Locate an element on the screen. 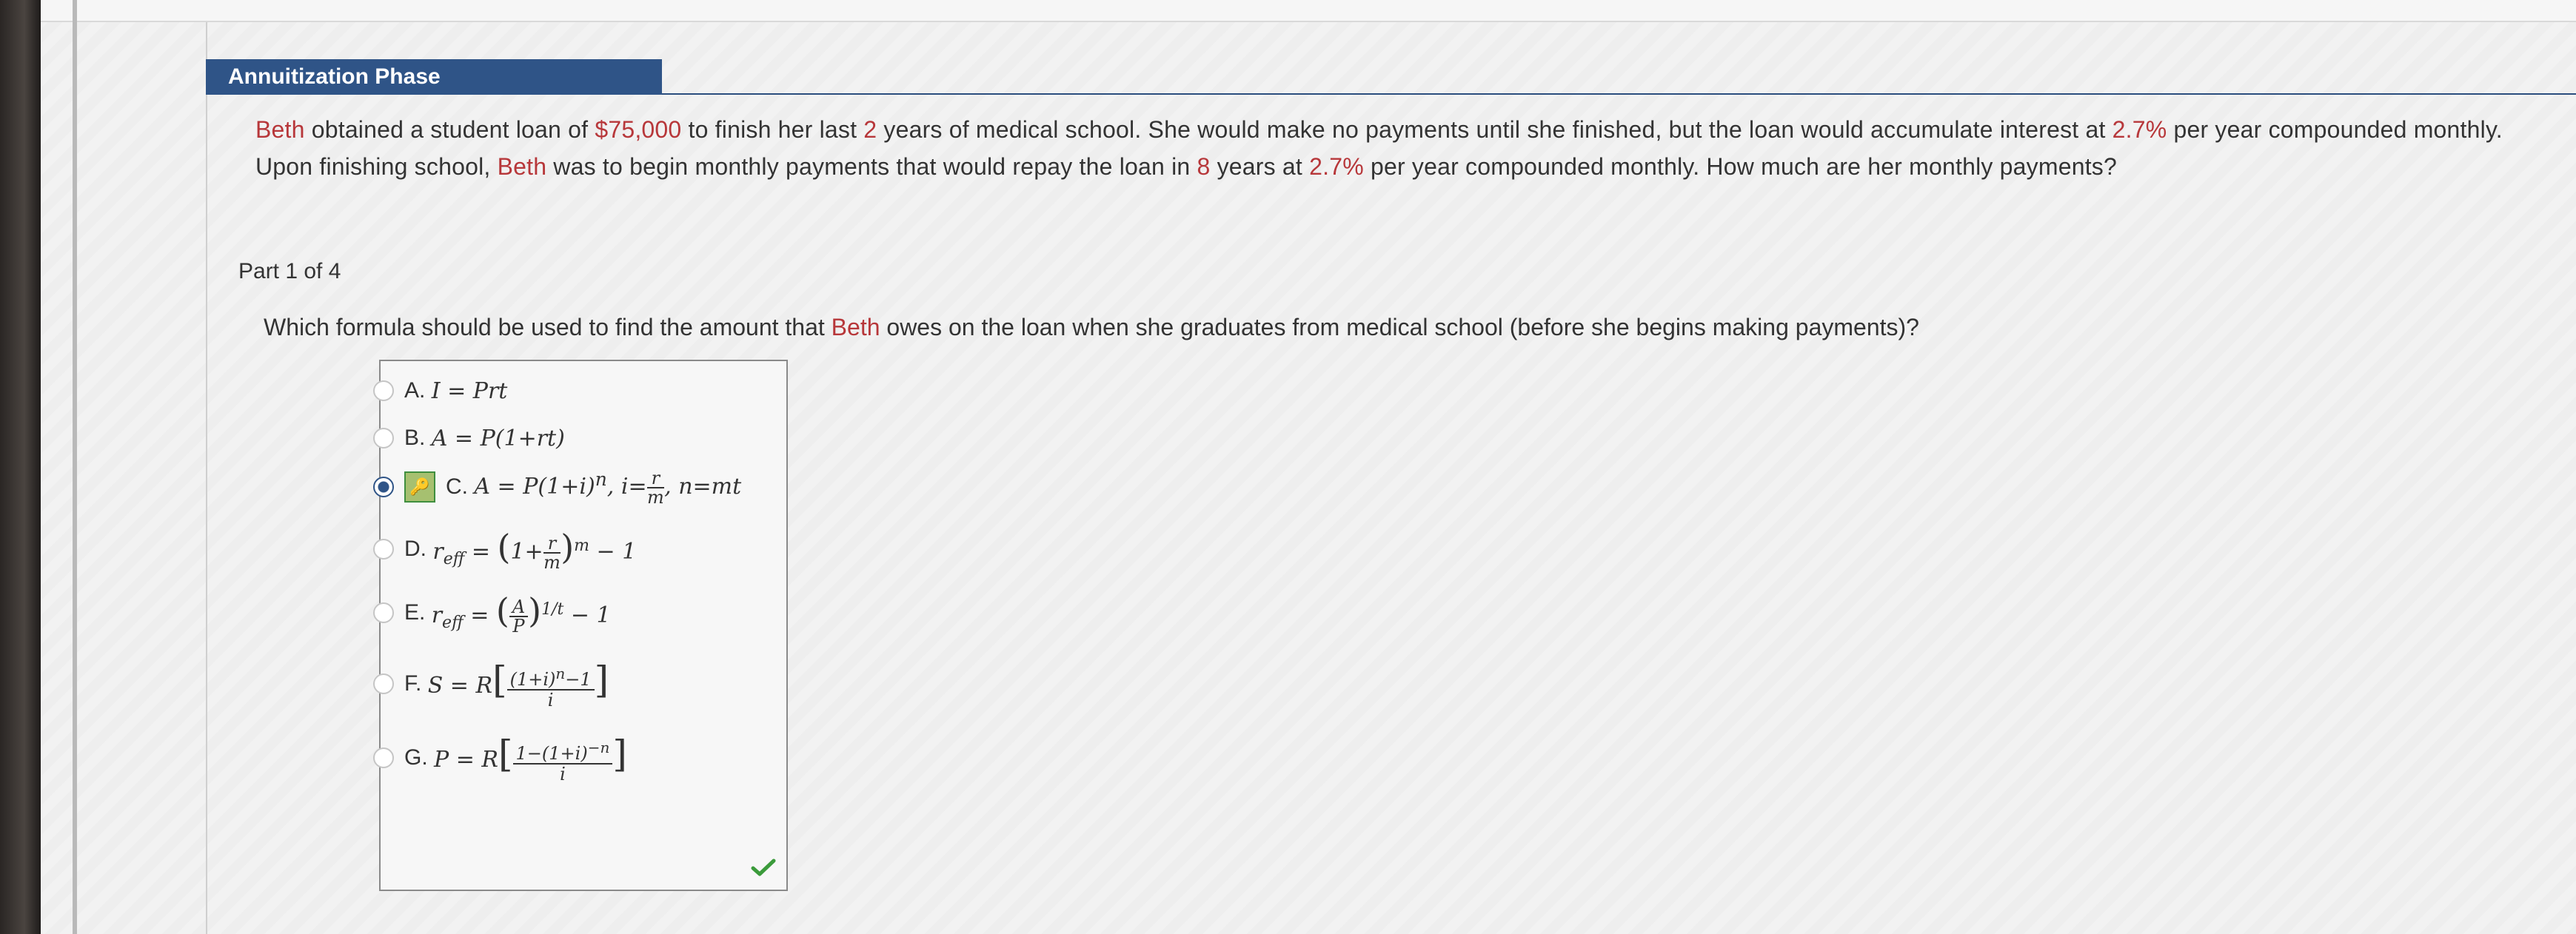  formula-e: reff = (A P)1/t − 1 is located at coordinates (521, 613).